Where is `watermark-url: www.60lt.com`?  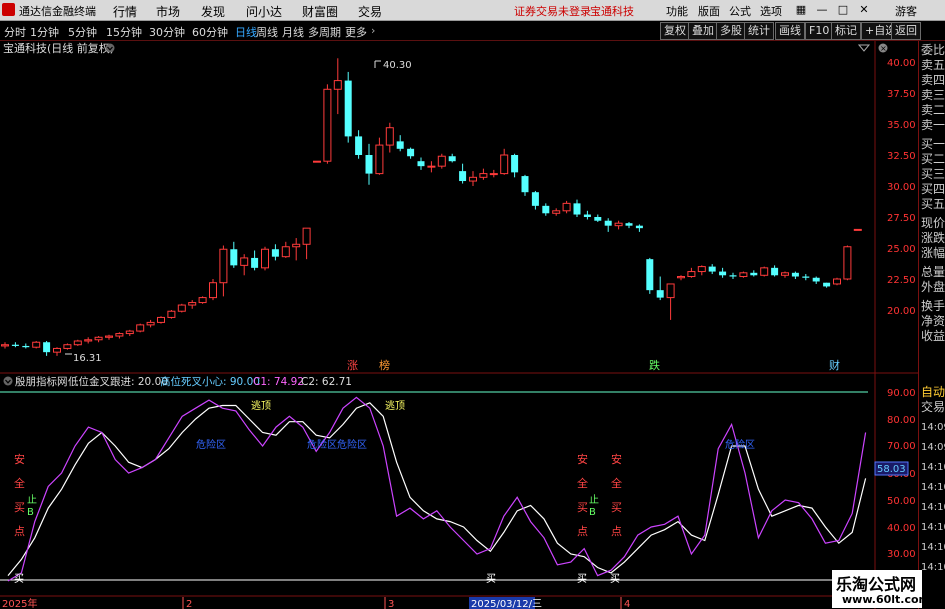 watermark-url: www.60lt.com is located at coordinates (886, 599).